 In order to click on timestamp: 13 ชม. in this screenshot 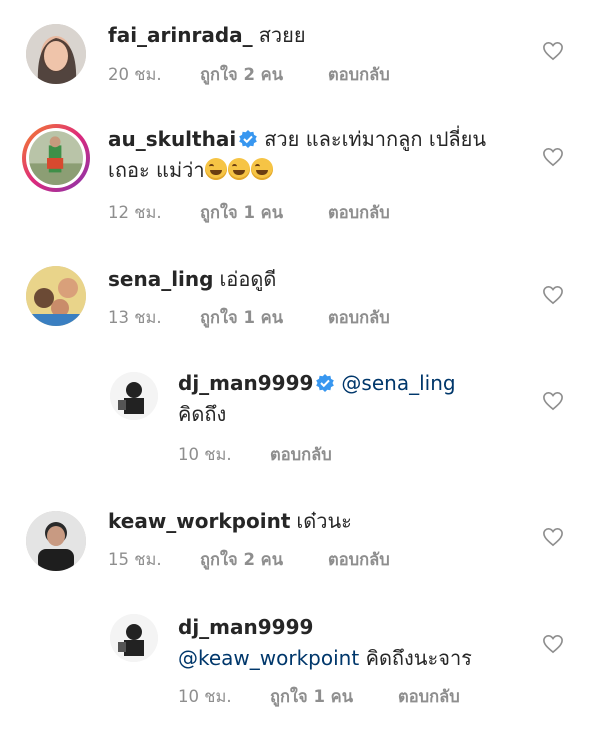, I will do `click(135, 317)`.